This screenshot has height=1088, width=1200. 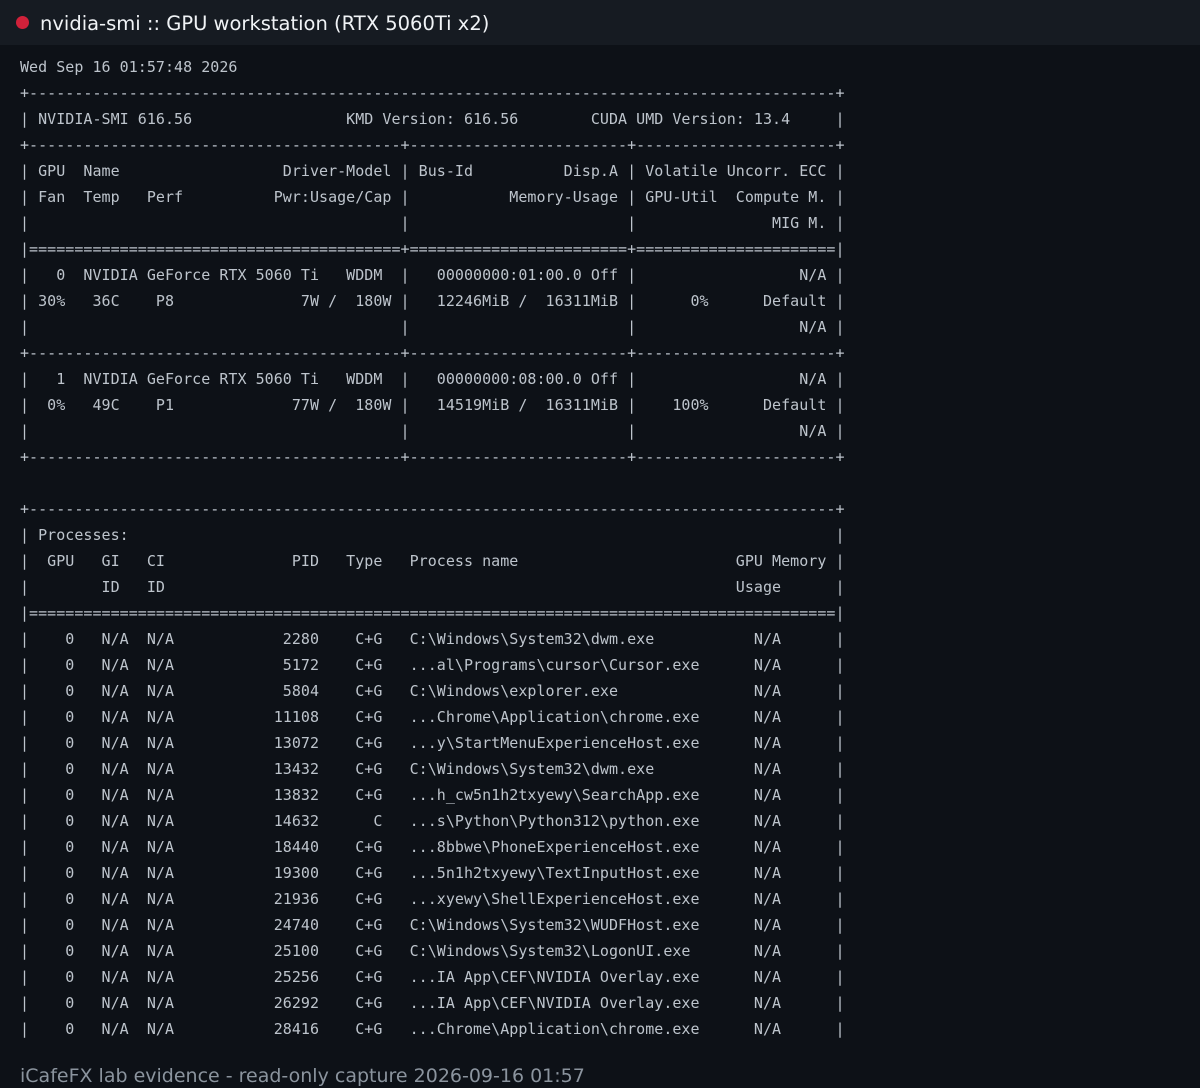 What do you see at coordinates (432, 535) in the screenshot?
I see `terminal-line: | Processes: |` at bounding box center [432, 535].